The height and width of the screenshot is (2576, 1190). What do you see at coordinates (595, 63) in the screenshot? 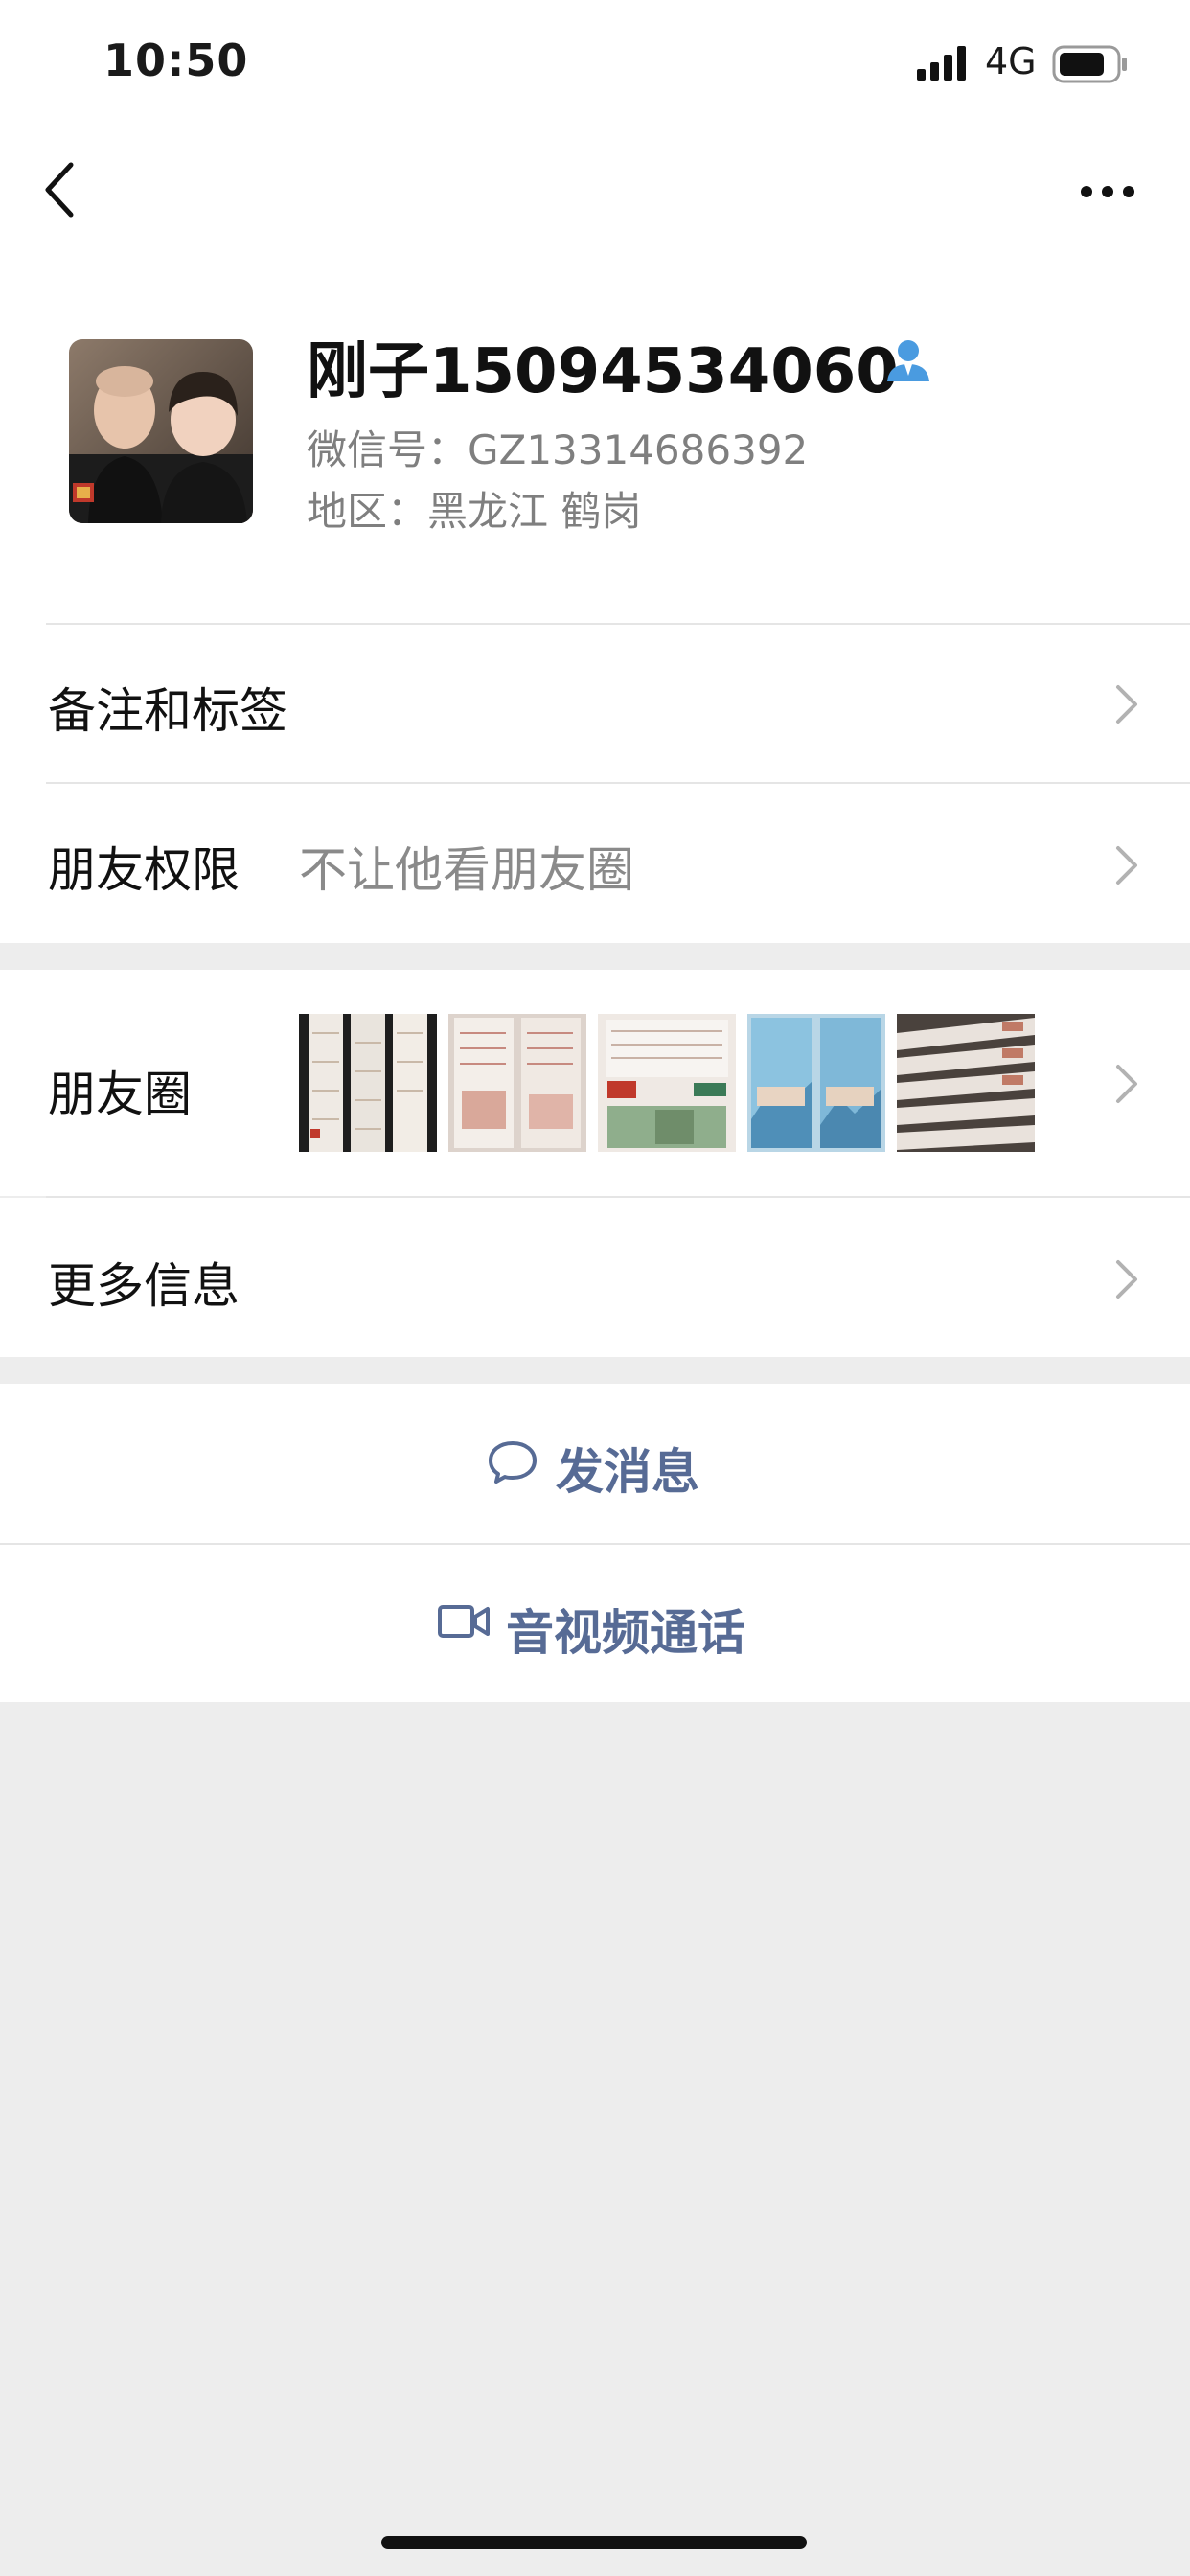
I see `status-bar: 10:50 4G` at bounding box center [595, 63].